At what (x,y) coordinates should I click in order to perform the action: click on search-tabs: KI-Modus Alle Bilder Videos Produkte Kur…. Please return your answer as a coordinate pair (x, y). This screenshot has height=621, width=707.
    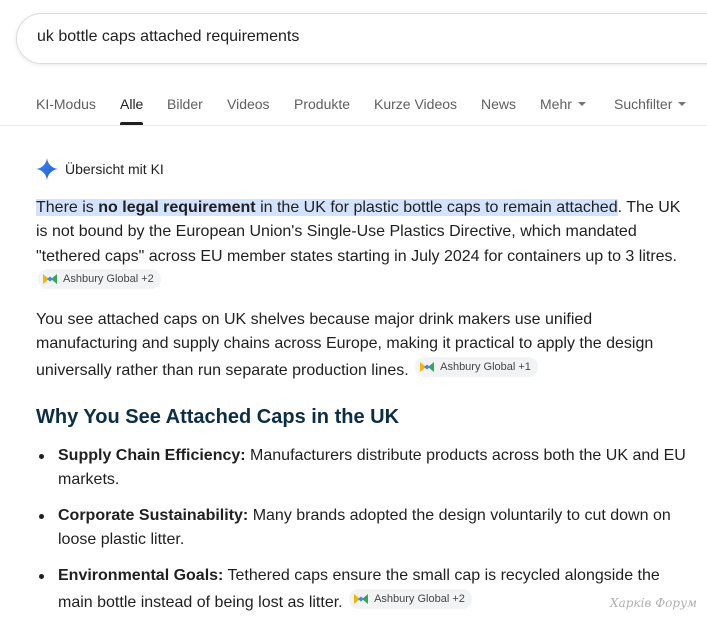
    Looking at the image, I should click on (353, 106).